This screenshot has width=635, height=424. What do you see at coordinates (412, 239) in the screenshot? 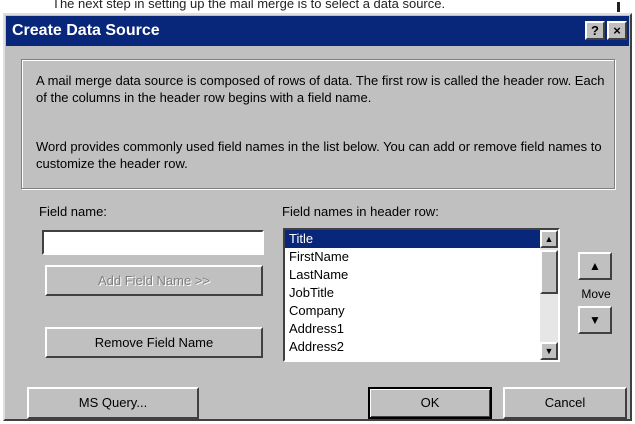
I see `list-item: Title` at bounding box center [412, 239].